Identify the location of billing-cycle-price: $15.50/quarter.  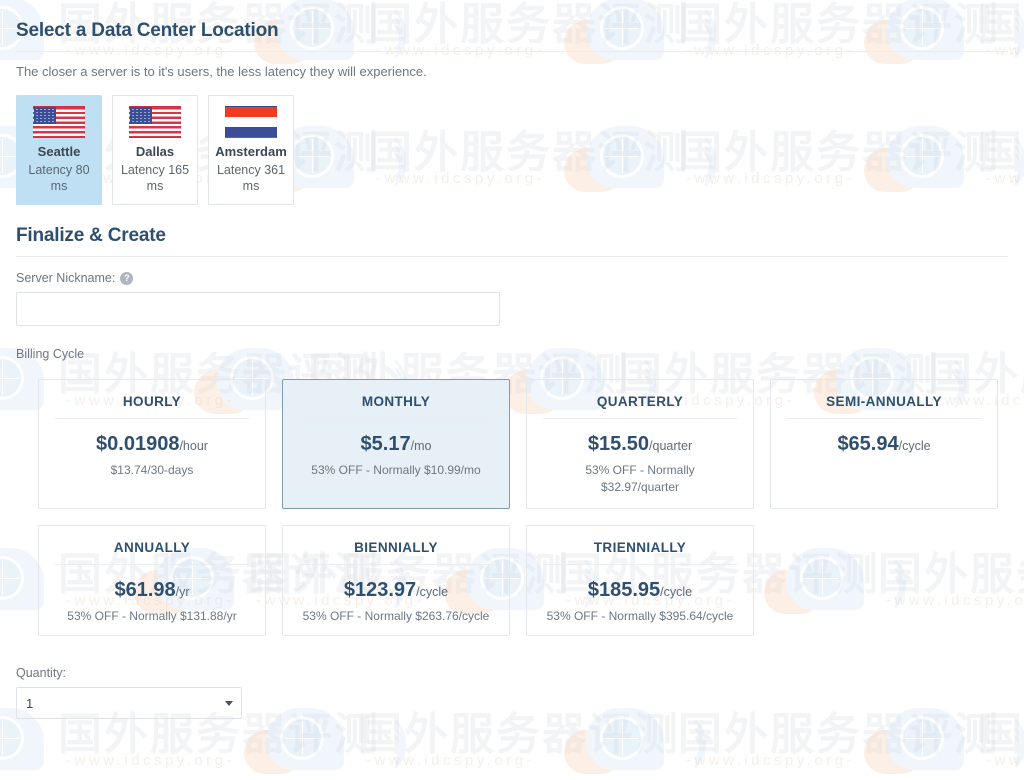
(640, 444).